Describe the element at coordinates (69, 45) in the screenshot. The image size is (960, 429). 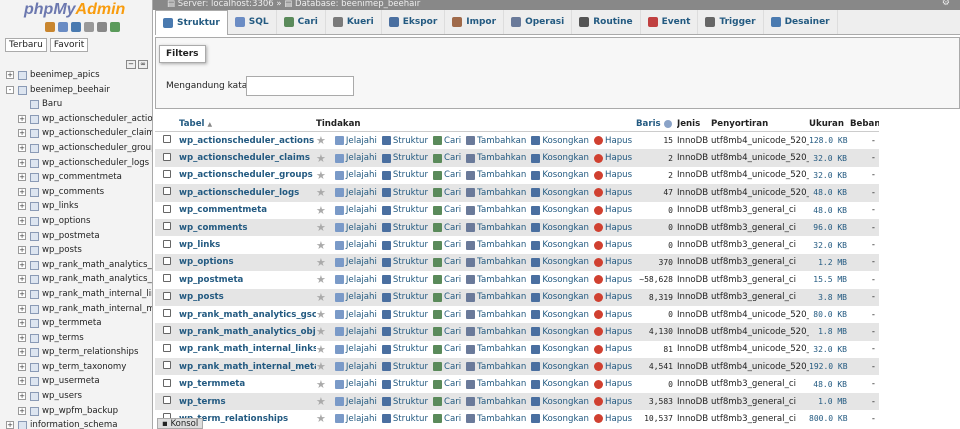
I see `favorite-tables-button: Favorit` at that location.